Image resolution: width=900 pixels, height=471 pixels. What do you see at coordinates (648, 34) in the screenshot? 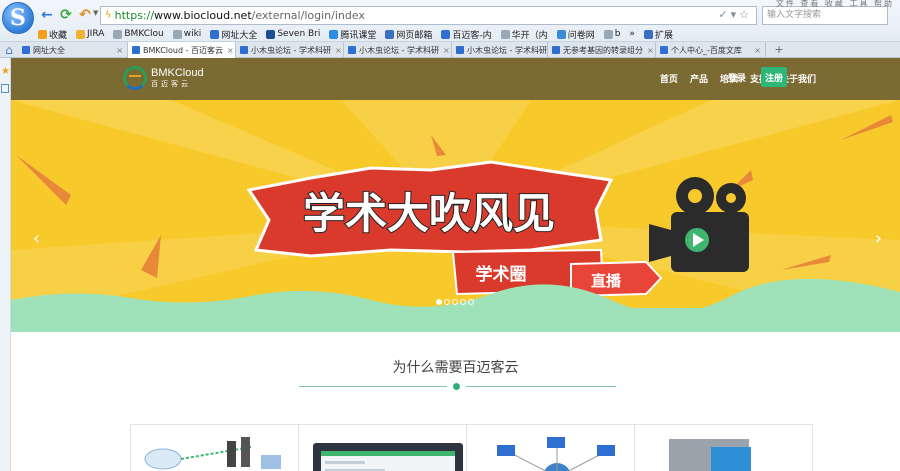
I see `extension-icon` at bounding box center [648, 34].